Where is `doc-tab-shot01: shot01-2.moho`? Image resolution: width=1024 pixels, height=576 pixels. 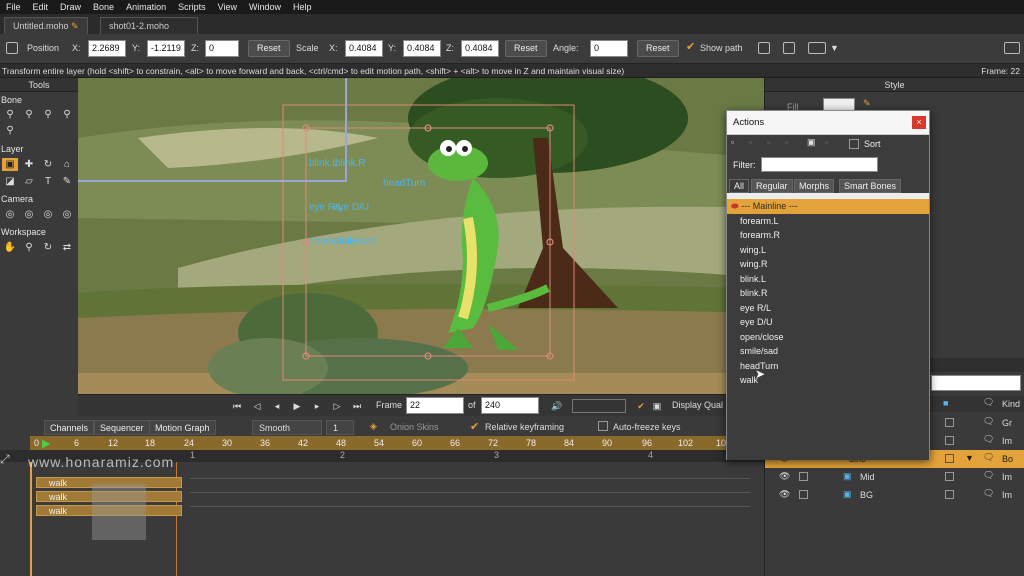 doc-tab-shot01: shot01-2.moho is located at coordinates (149, 25).